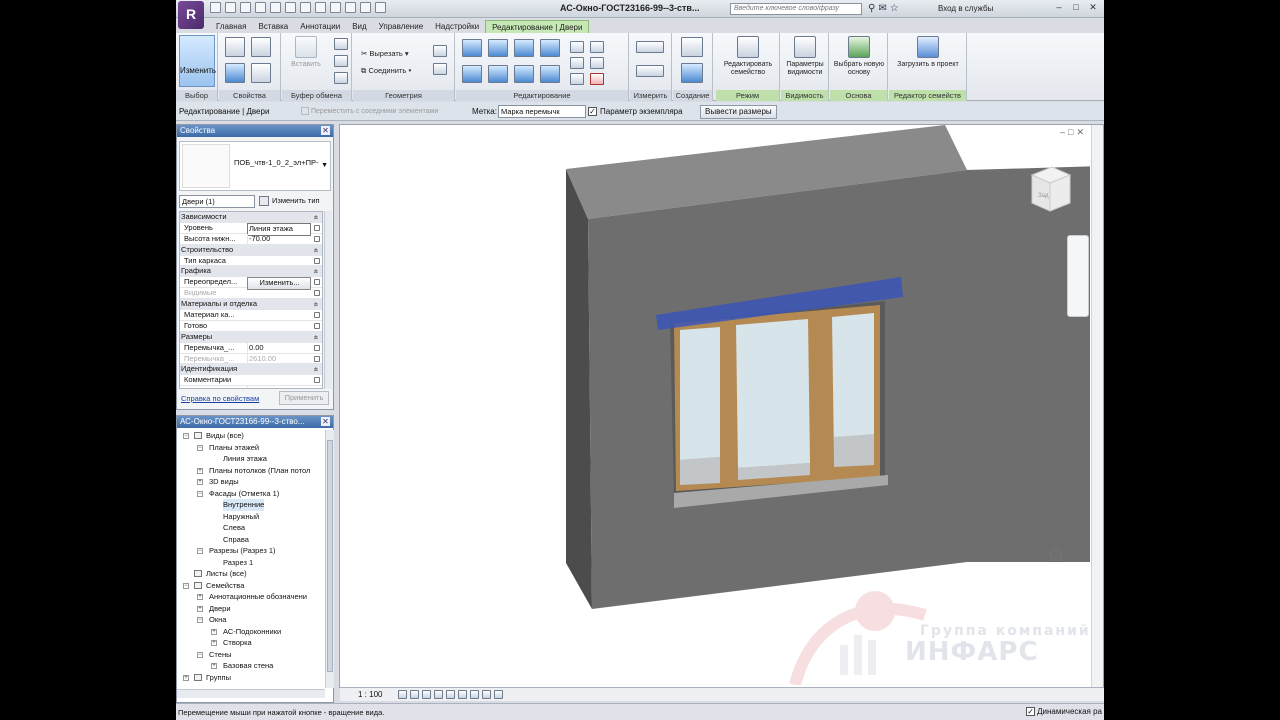  What do you see at coordinates (386, 71) in the screenshot?
I see `join-button: ⧉ Соединить ▾` at bounding box center [386, 71].